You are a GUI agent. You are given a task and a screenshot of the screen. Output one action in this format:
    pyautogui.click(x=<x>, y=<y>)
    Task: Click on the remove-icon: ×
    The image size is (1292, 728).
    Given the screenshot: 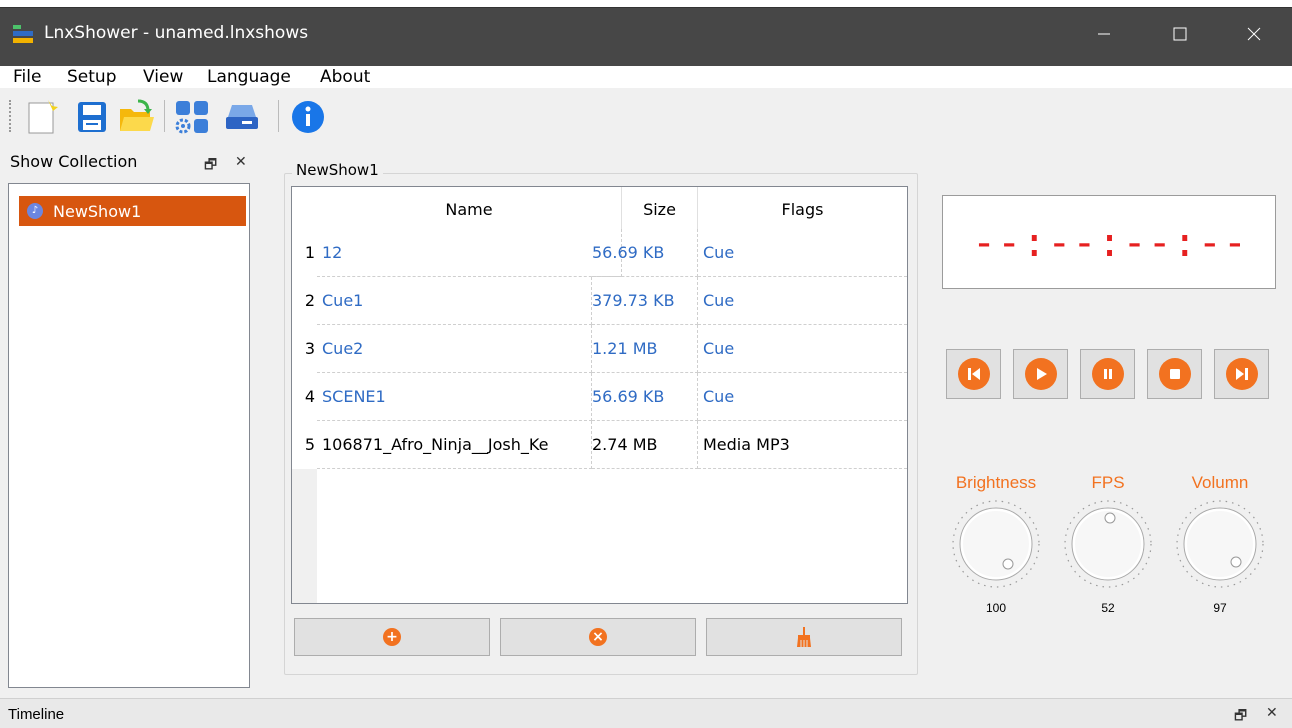 What is the action you would take?
    pyautogui.click(x=598, y=637)
    